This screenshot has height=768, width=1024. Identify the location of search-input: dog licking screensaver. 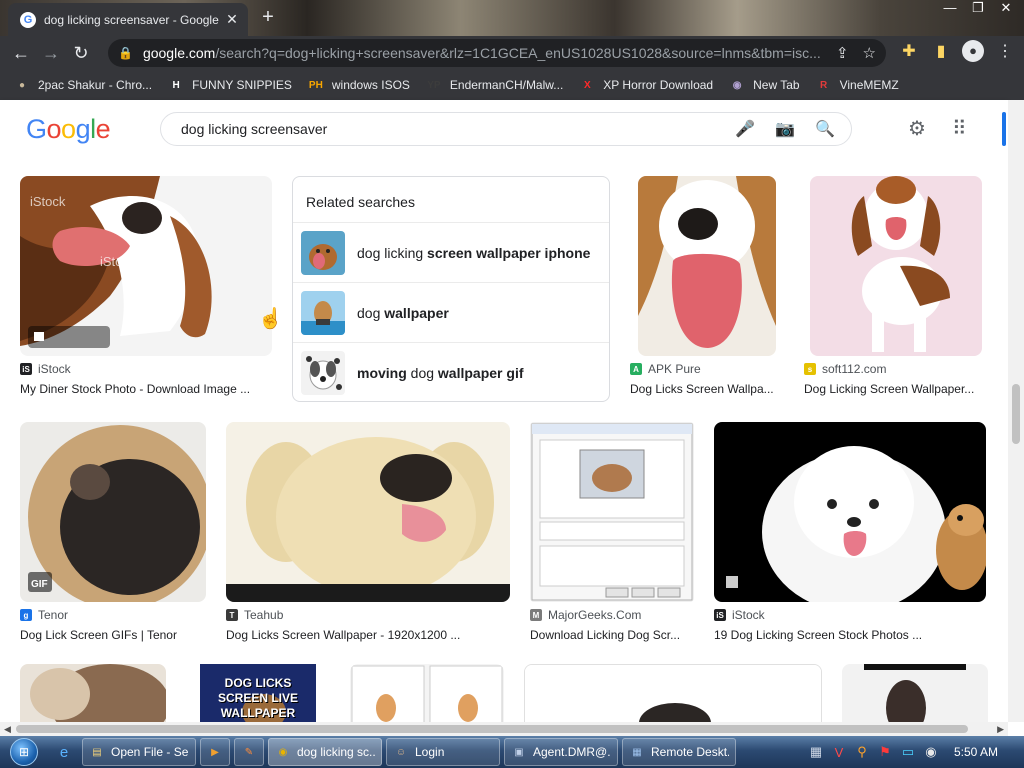
(448, 129).